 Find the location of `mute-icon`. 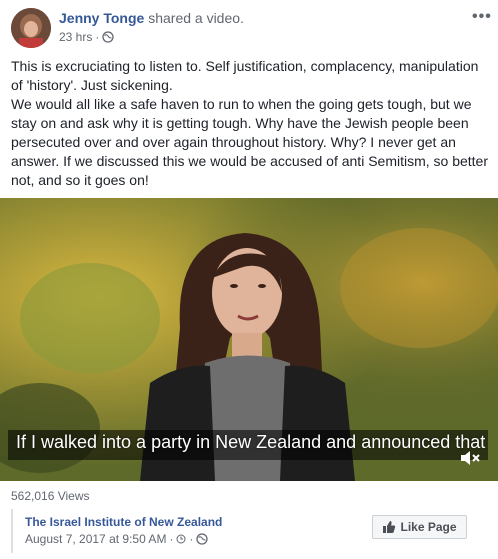

mute-icon is located at coordinates (470, 458).